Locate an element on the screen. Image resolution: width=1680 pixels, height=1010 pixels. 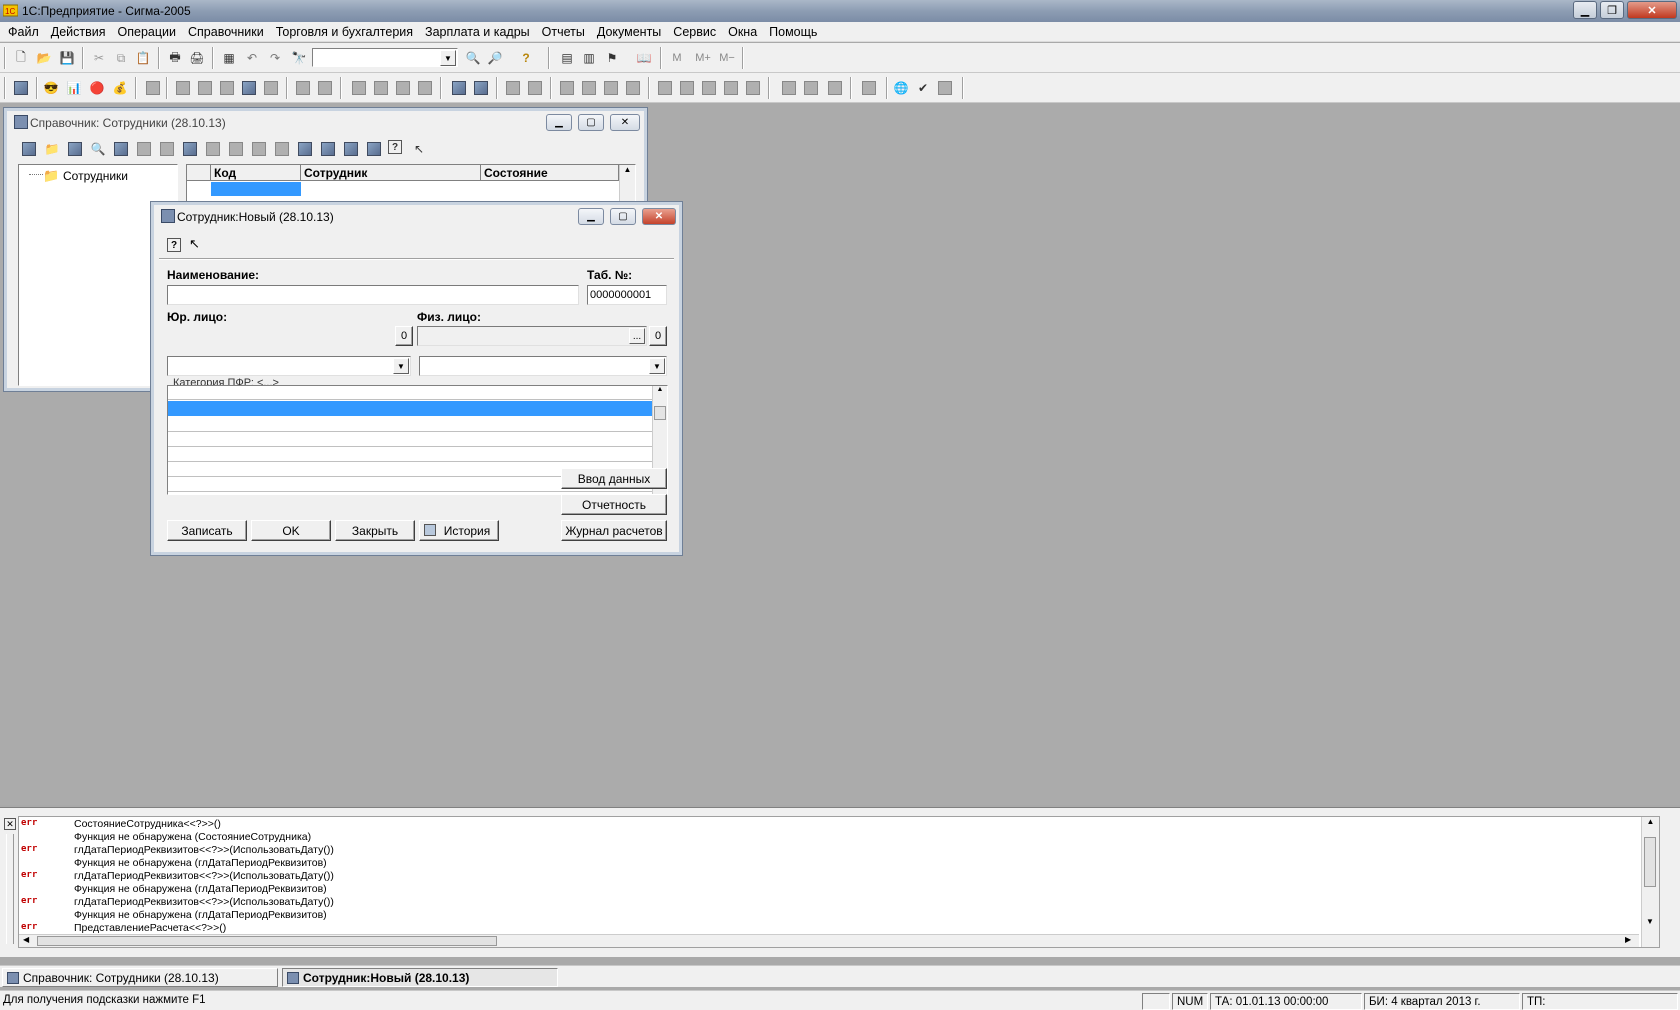
menu-salary: Зарплата и кадры is located at coordinates (477, 32).